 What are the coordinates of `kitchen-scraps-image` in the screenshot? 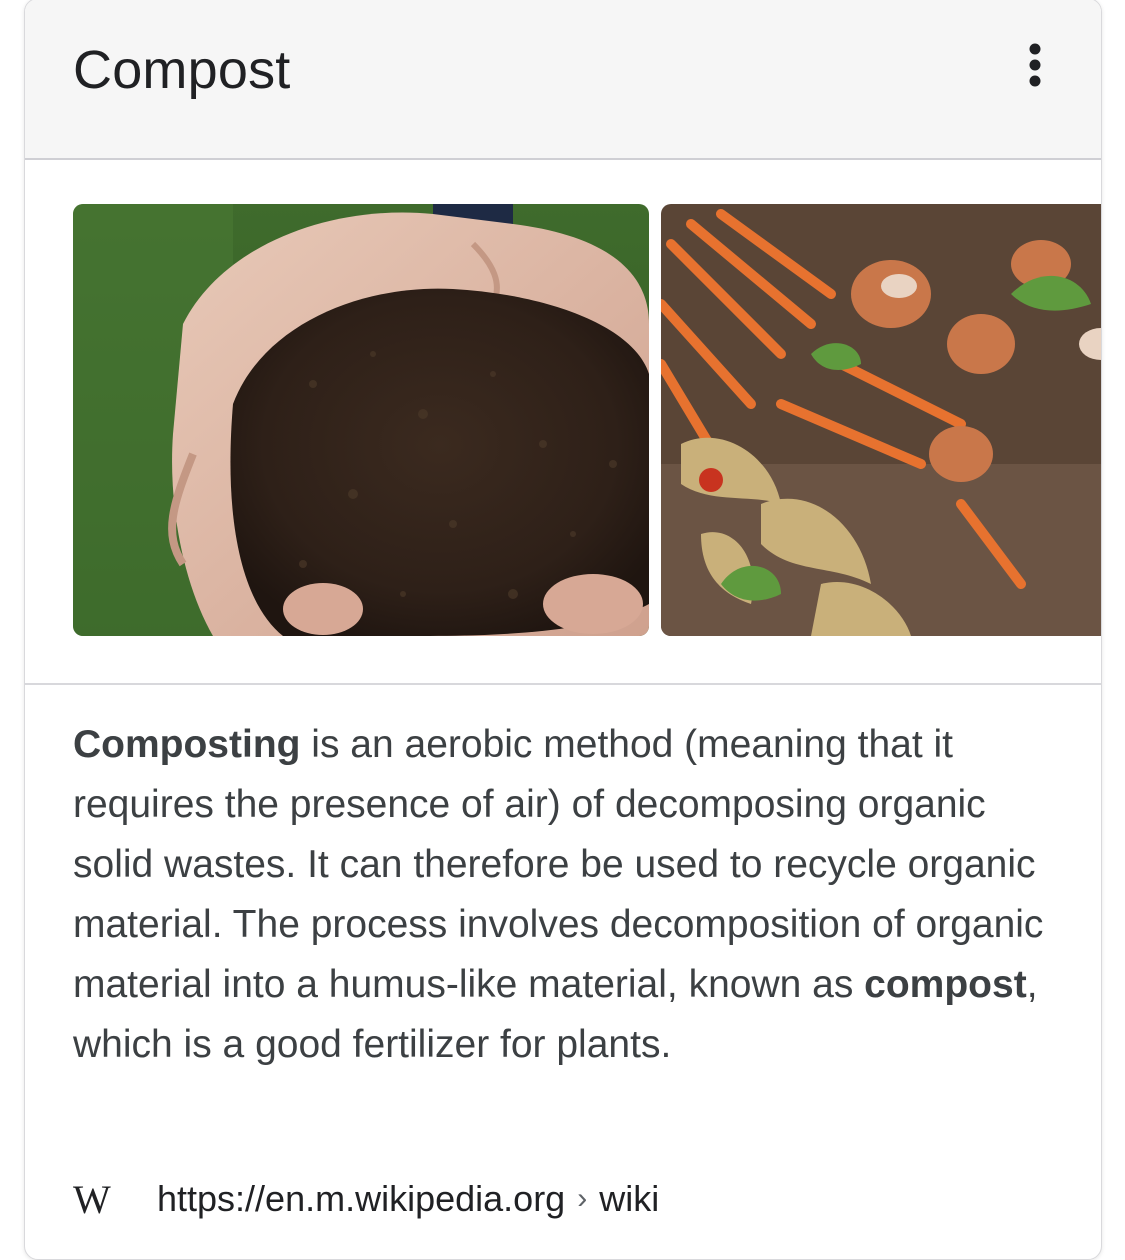 It's located at (881, 420).